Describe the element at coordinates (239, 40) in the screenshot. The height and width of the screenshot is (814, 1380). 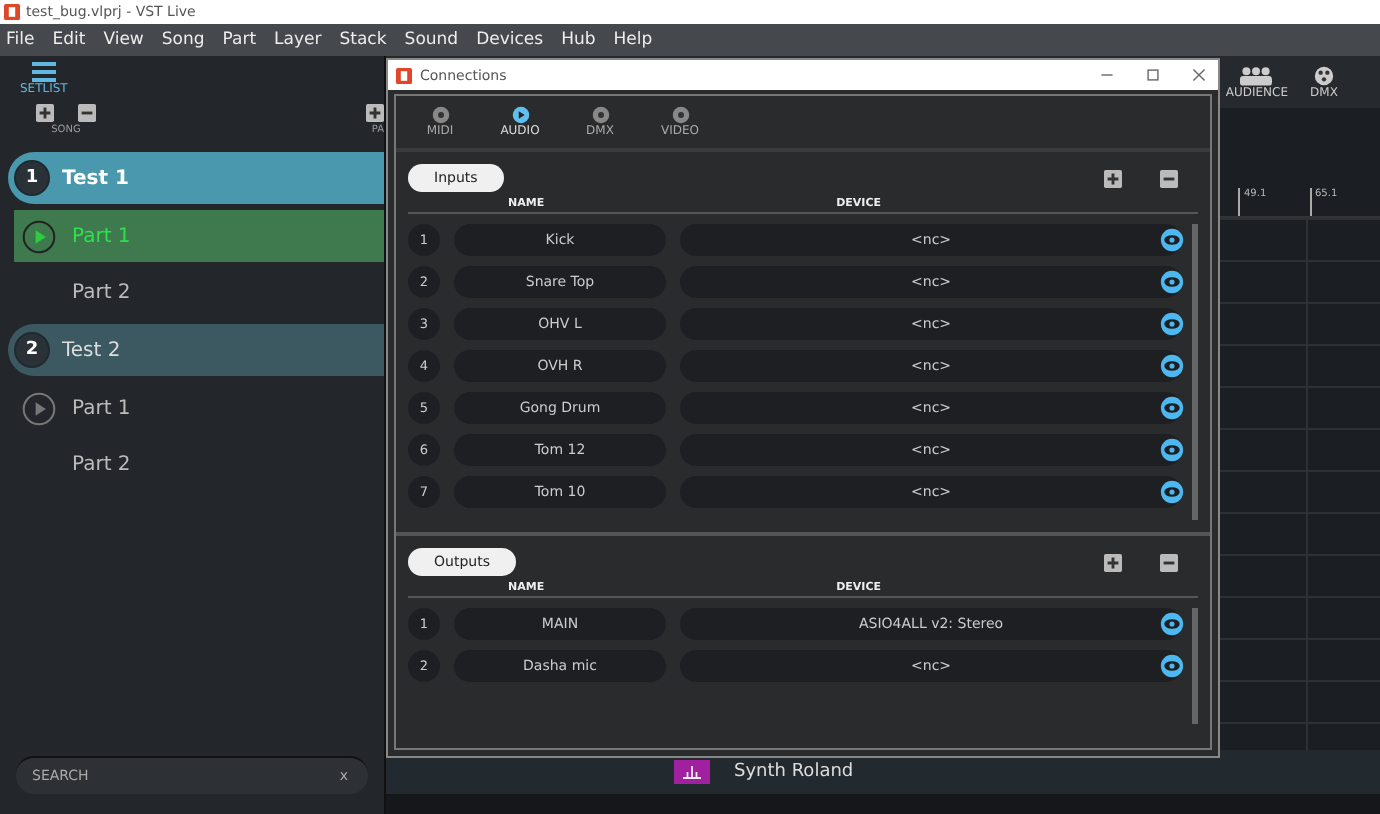
I see `menu-item: Part` at that location.